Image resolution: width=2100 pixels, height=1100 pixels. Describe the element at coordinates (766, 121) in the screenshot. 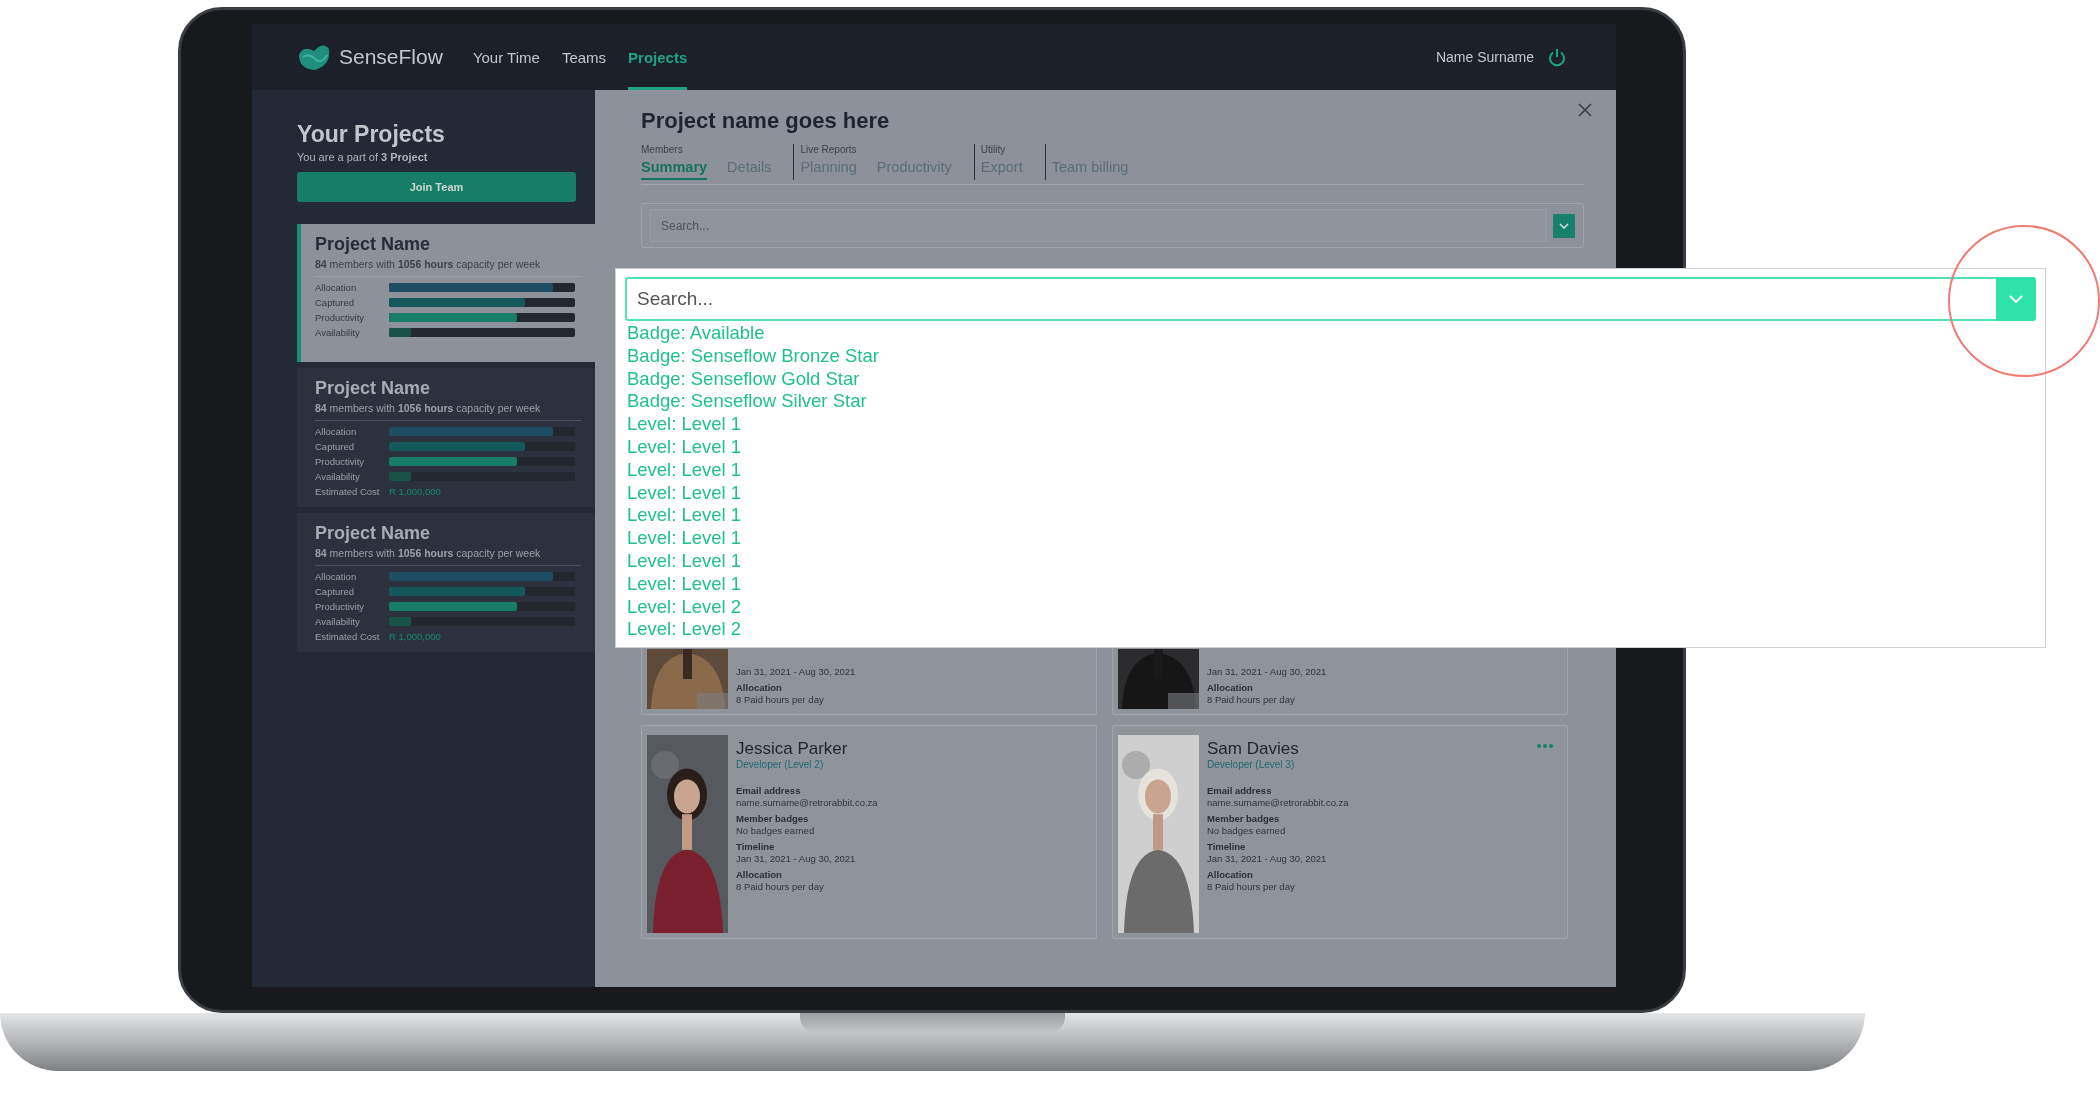

I see `modal-title: Project name goes here` at that location.